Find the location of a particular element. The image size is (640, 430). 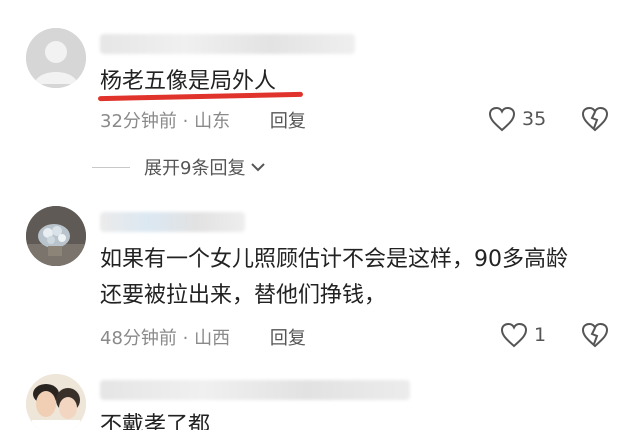

chevron-down-icon is located at coordinates (258, 167).